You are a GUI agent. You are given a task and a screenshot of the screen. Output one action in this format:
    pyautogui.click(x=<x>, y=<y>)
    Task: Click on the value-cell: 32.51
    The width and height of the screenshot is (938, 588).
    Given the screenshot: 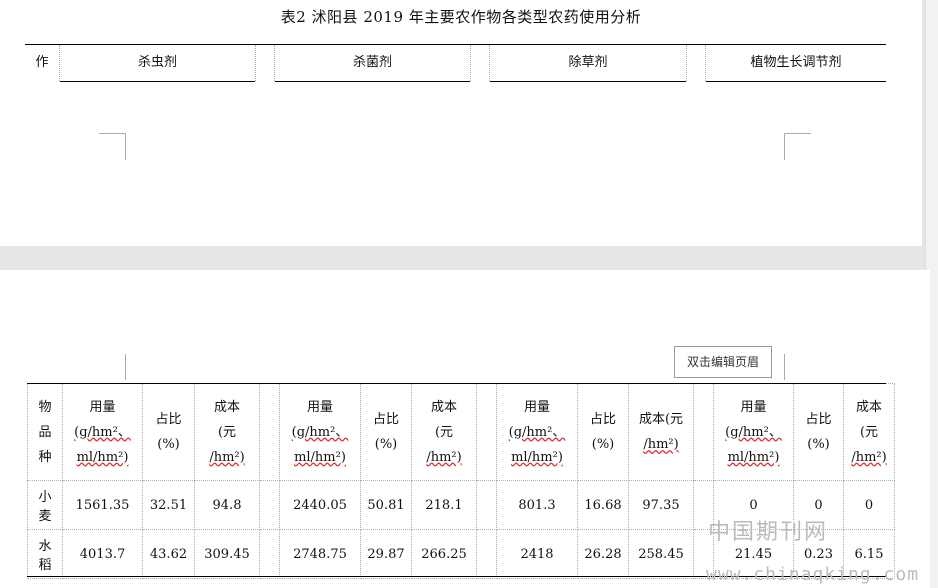 What is the action you would take?
    pyautogui.click(x=168, y=505)
    